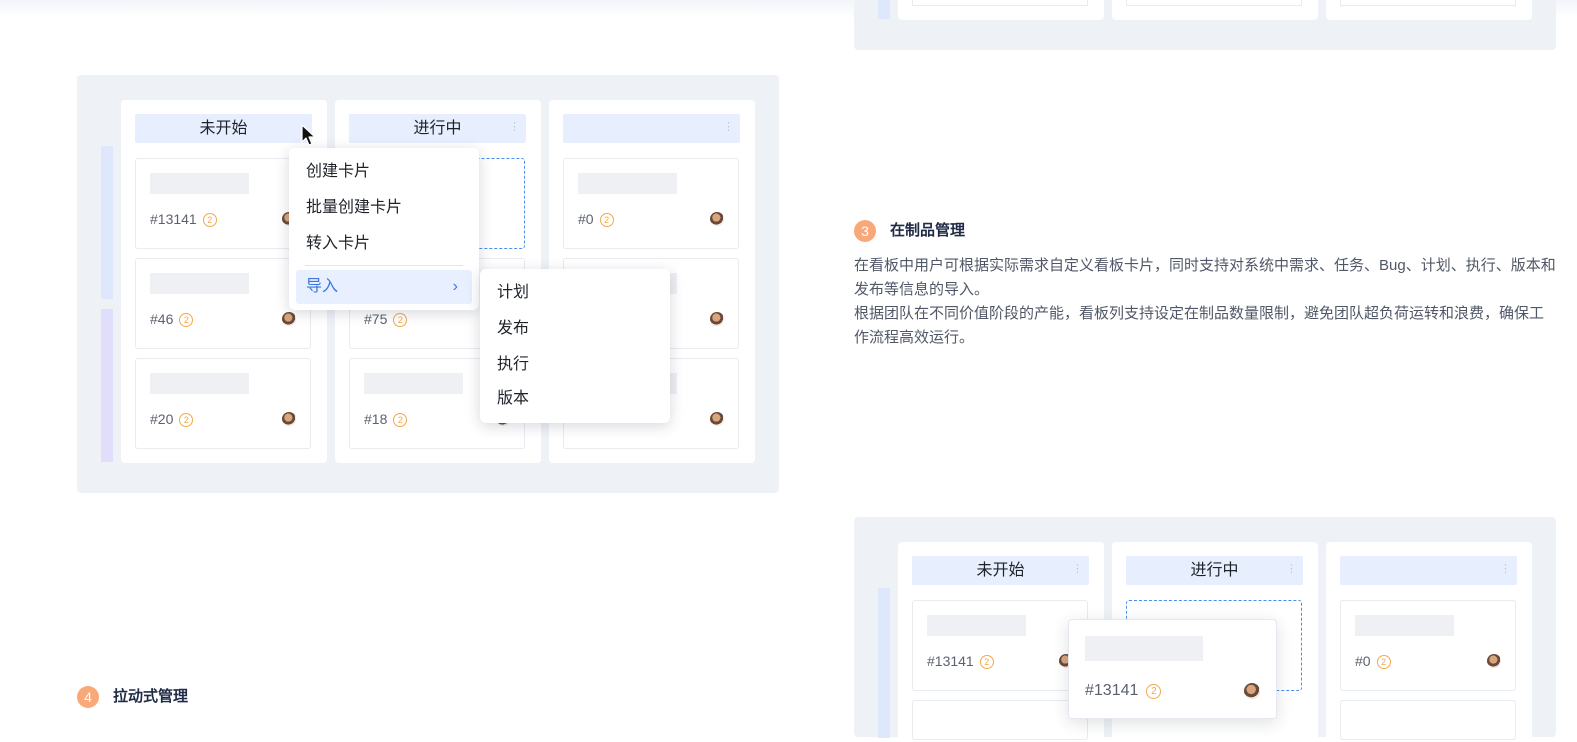  What do you see at coordinates (575, 365) in the screenshot?
I see `submenu-item-execution: 执行` at bounding box center [575, 365].